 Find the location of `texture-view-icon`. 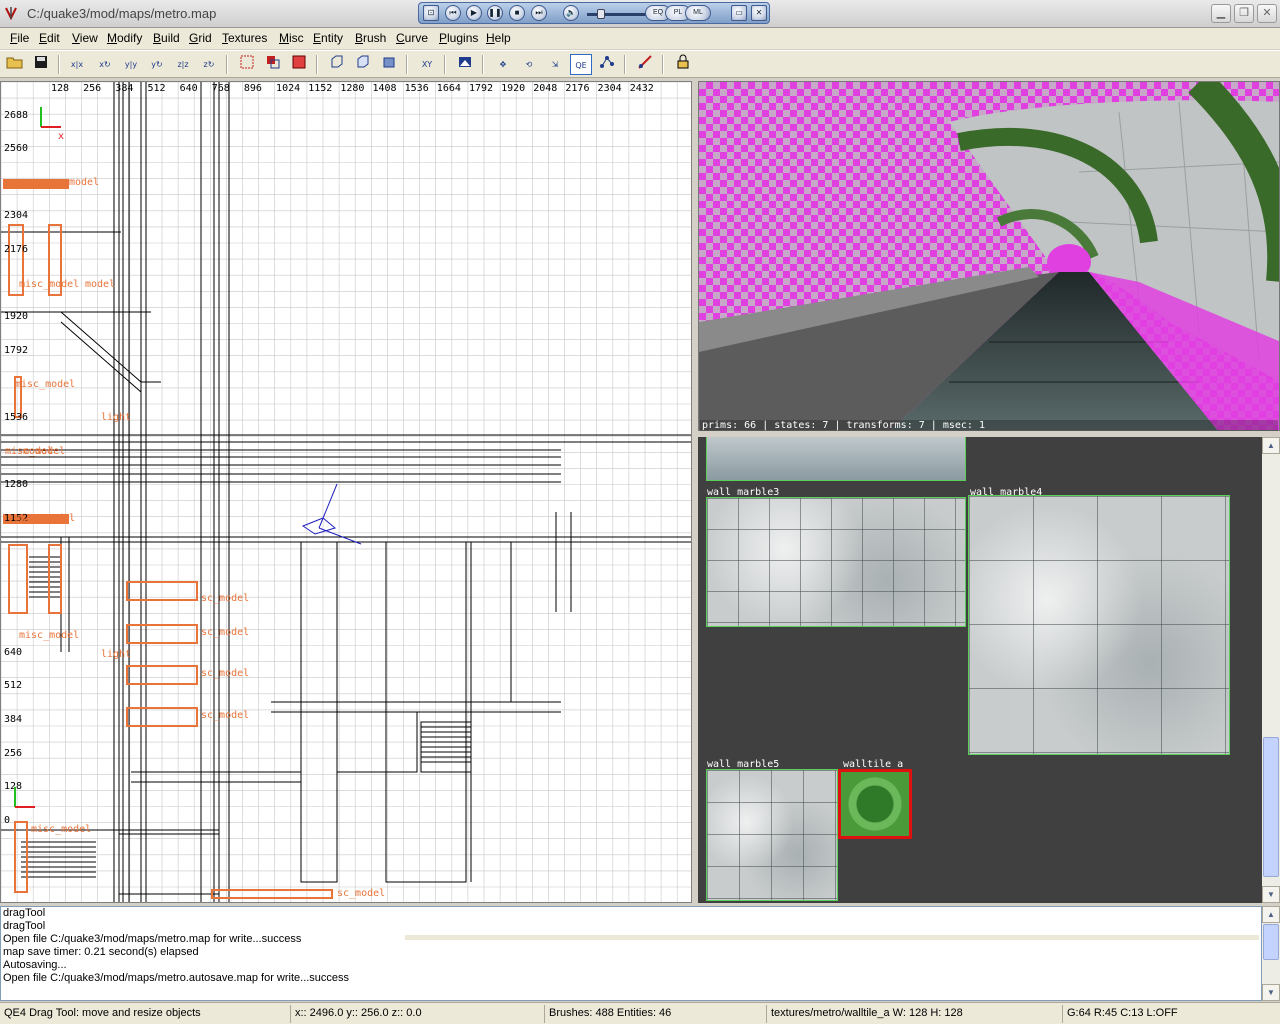

texture-view-icon is located at coordinates (465, 64).